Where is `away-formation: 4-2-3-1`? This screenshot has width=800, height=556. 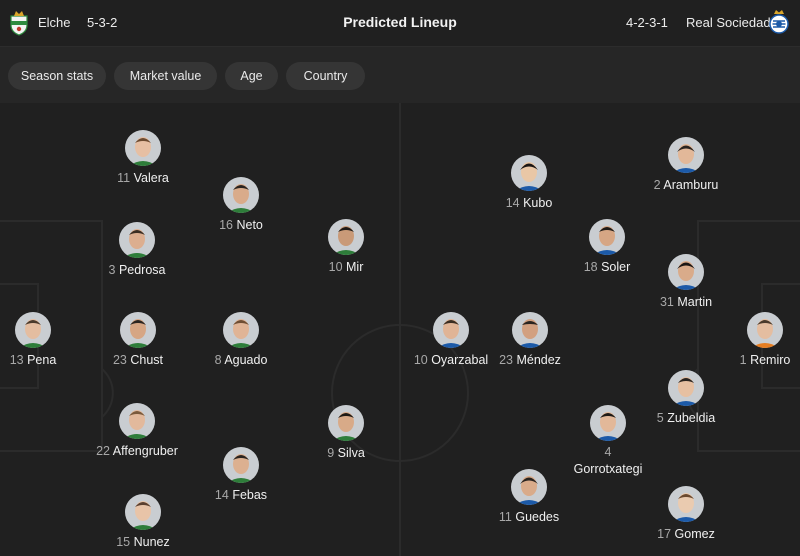 away-formation: 4-2-3-1 is located at coordinates (647, 22).